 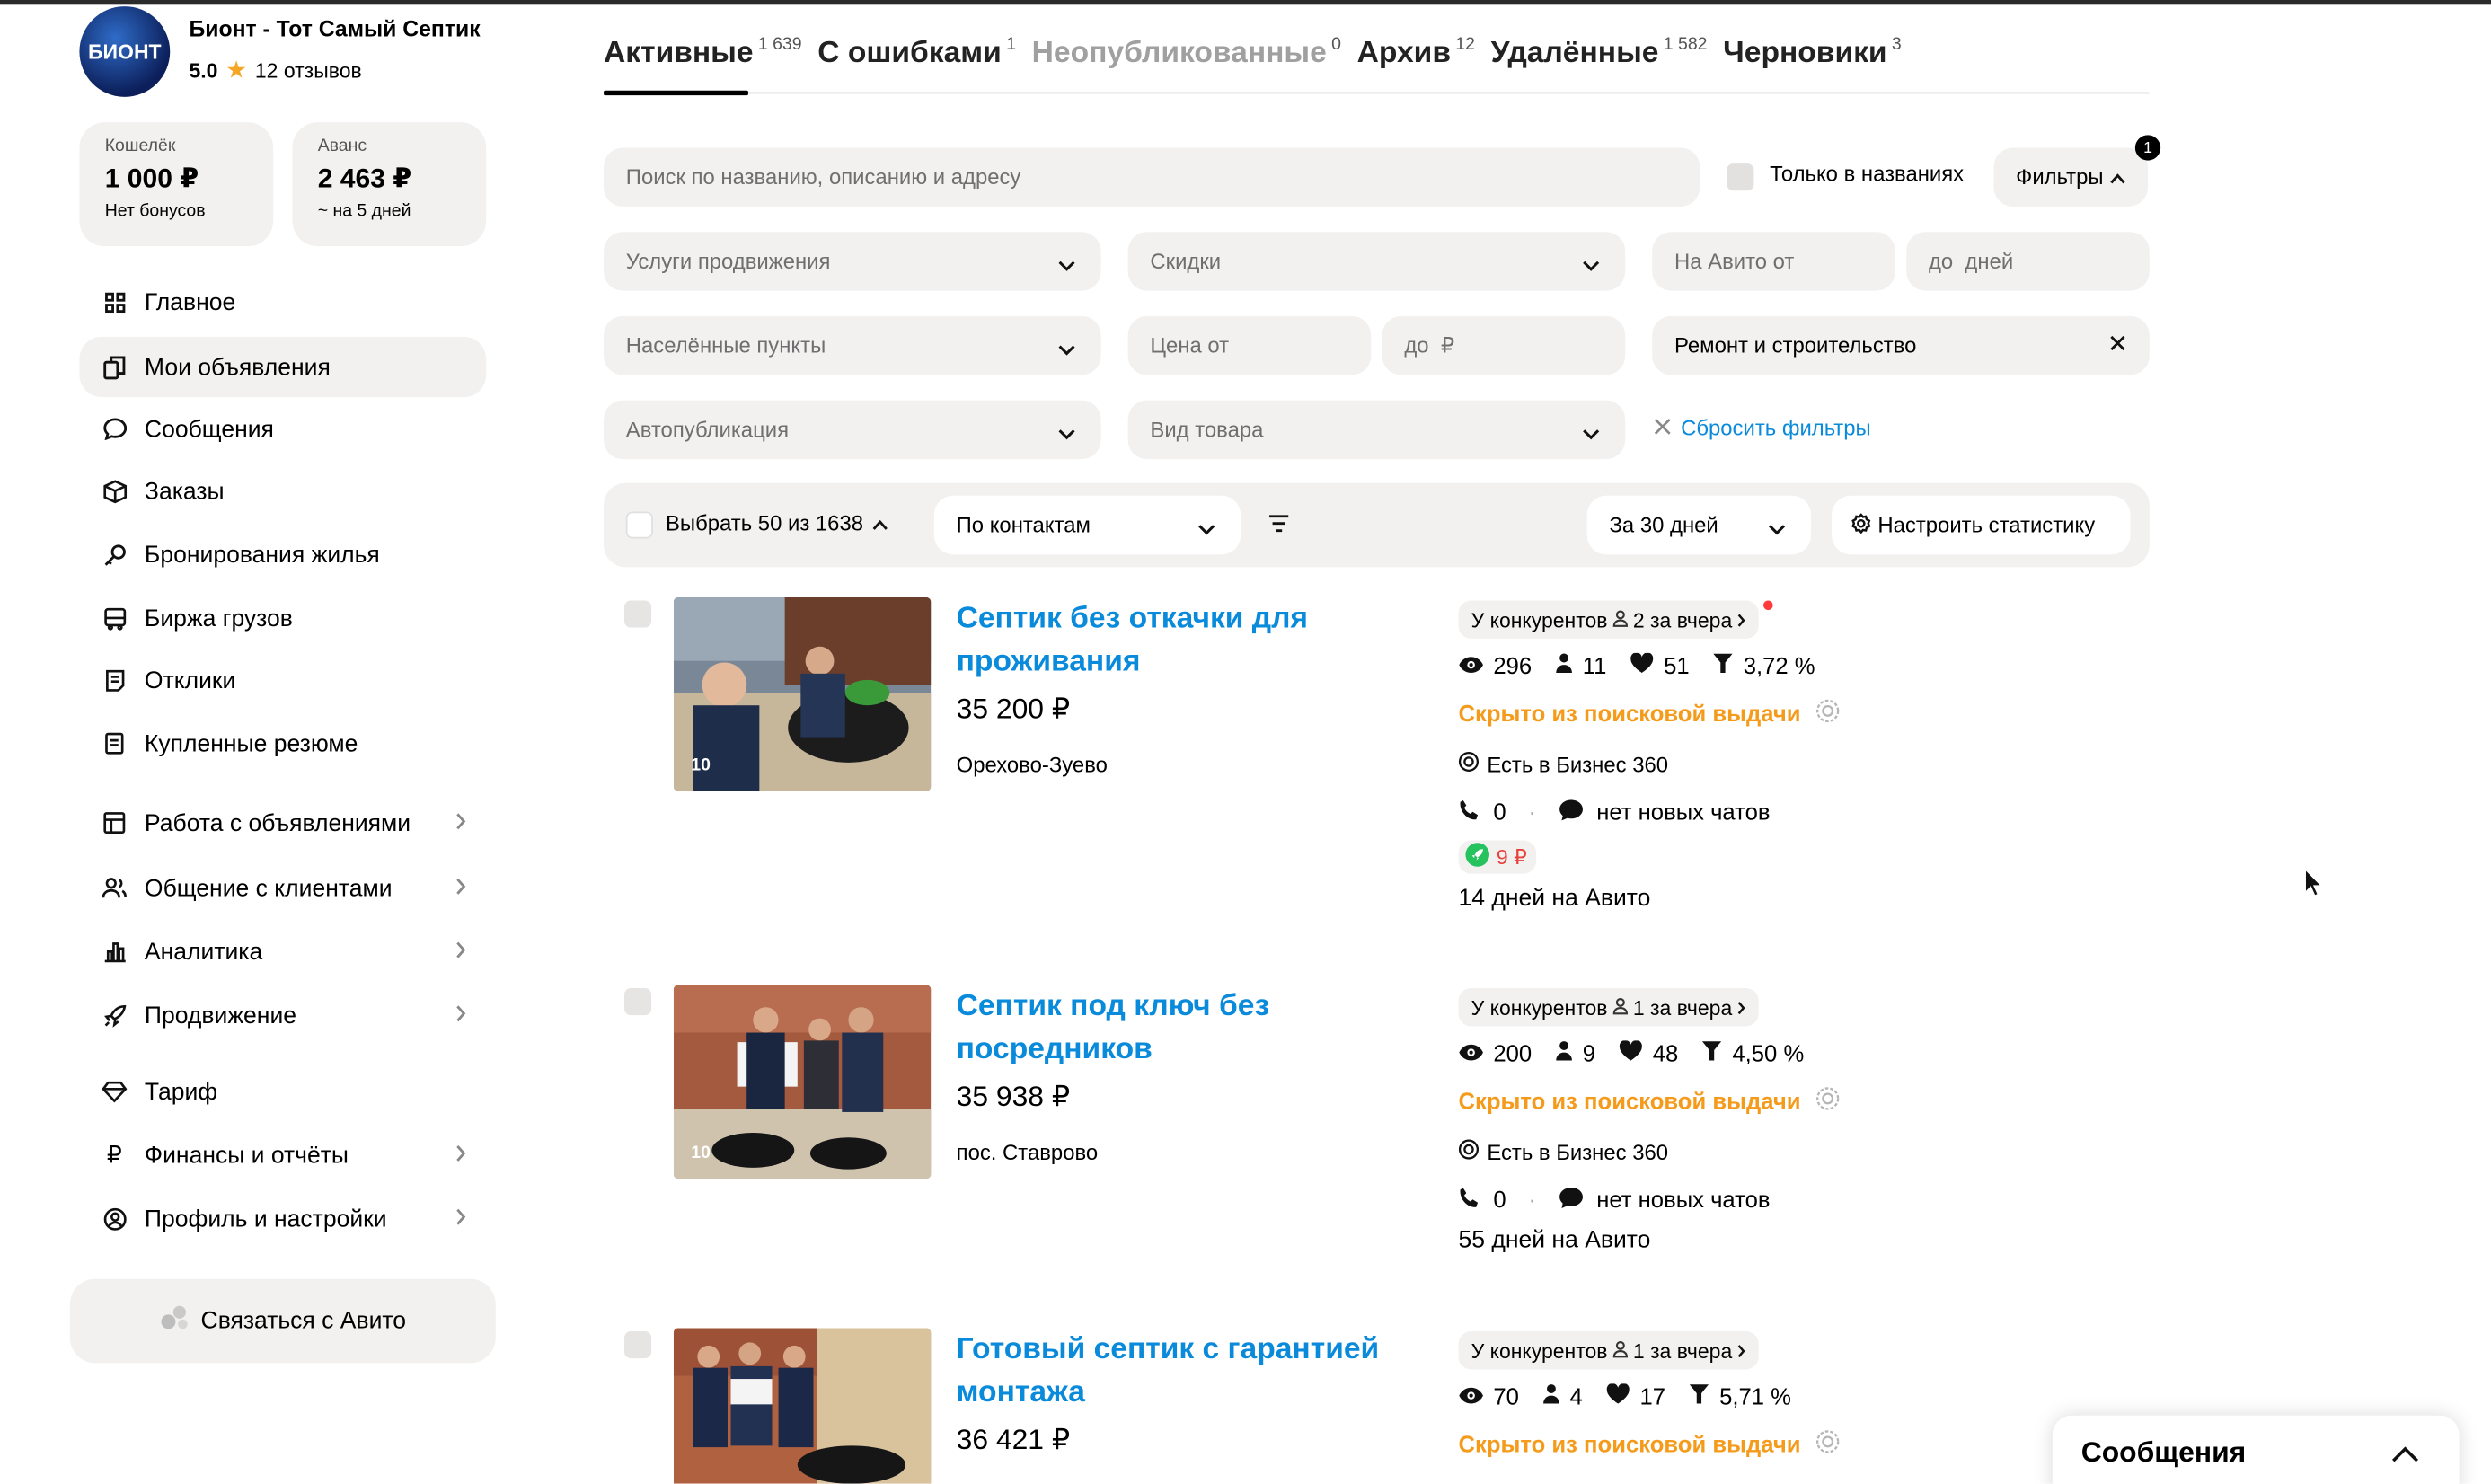 What do you see at coordinates (282, 822) in the screenshot?
I see `nav-item-ads-work: Работа с объявлениями` at bounding box center [282, 822].